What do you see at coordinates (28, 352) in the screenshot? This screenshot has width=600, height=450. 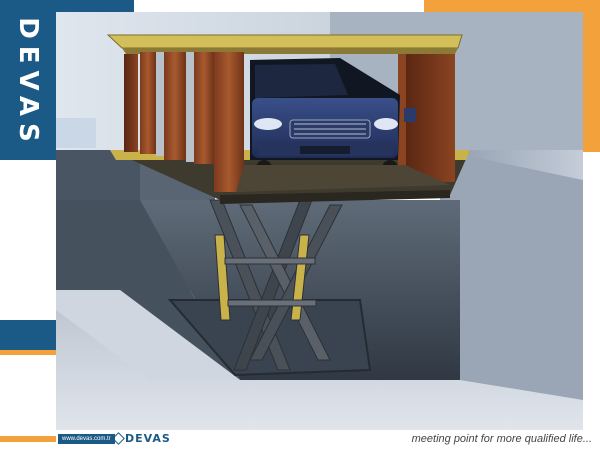 I see `left-orange-stripe` at bounding box center [28, 352].